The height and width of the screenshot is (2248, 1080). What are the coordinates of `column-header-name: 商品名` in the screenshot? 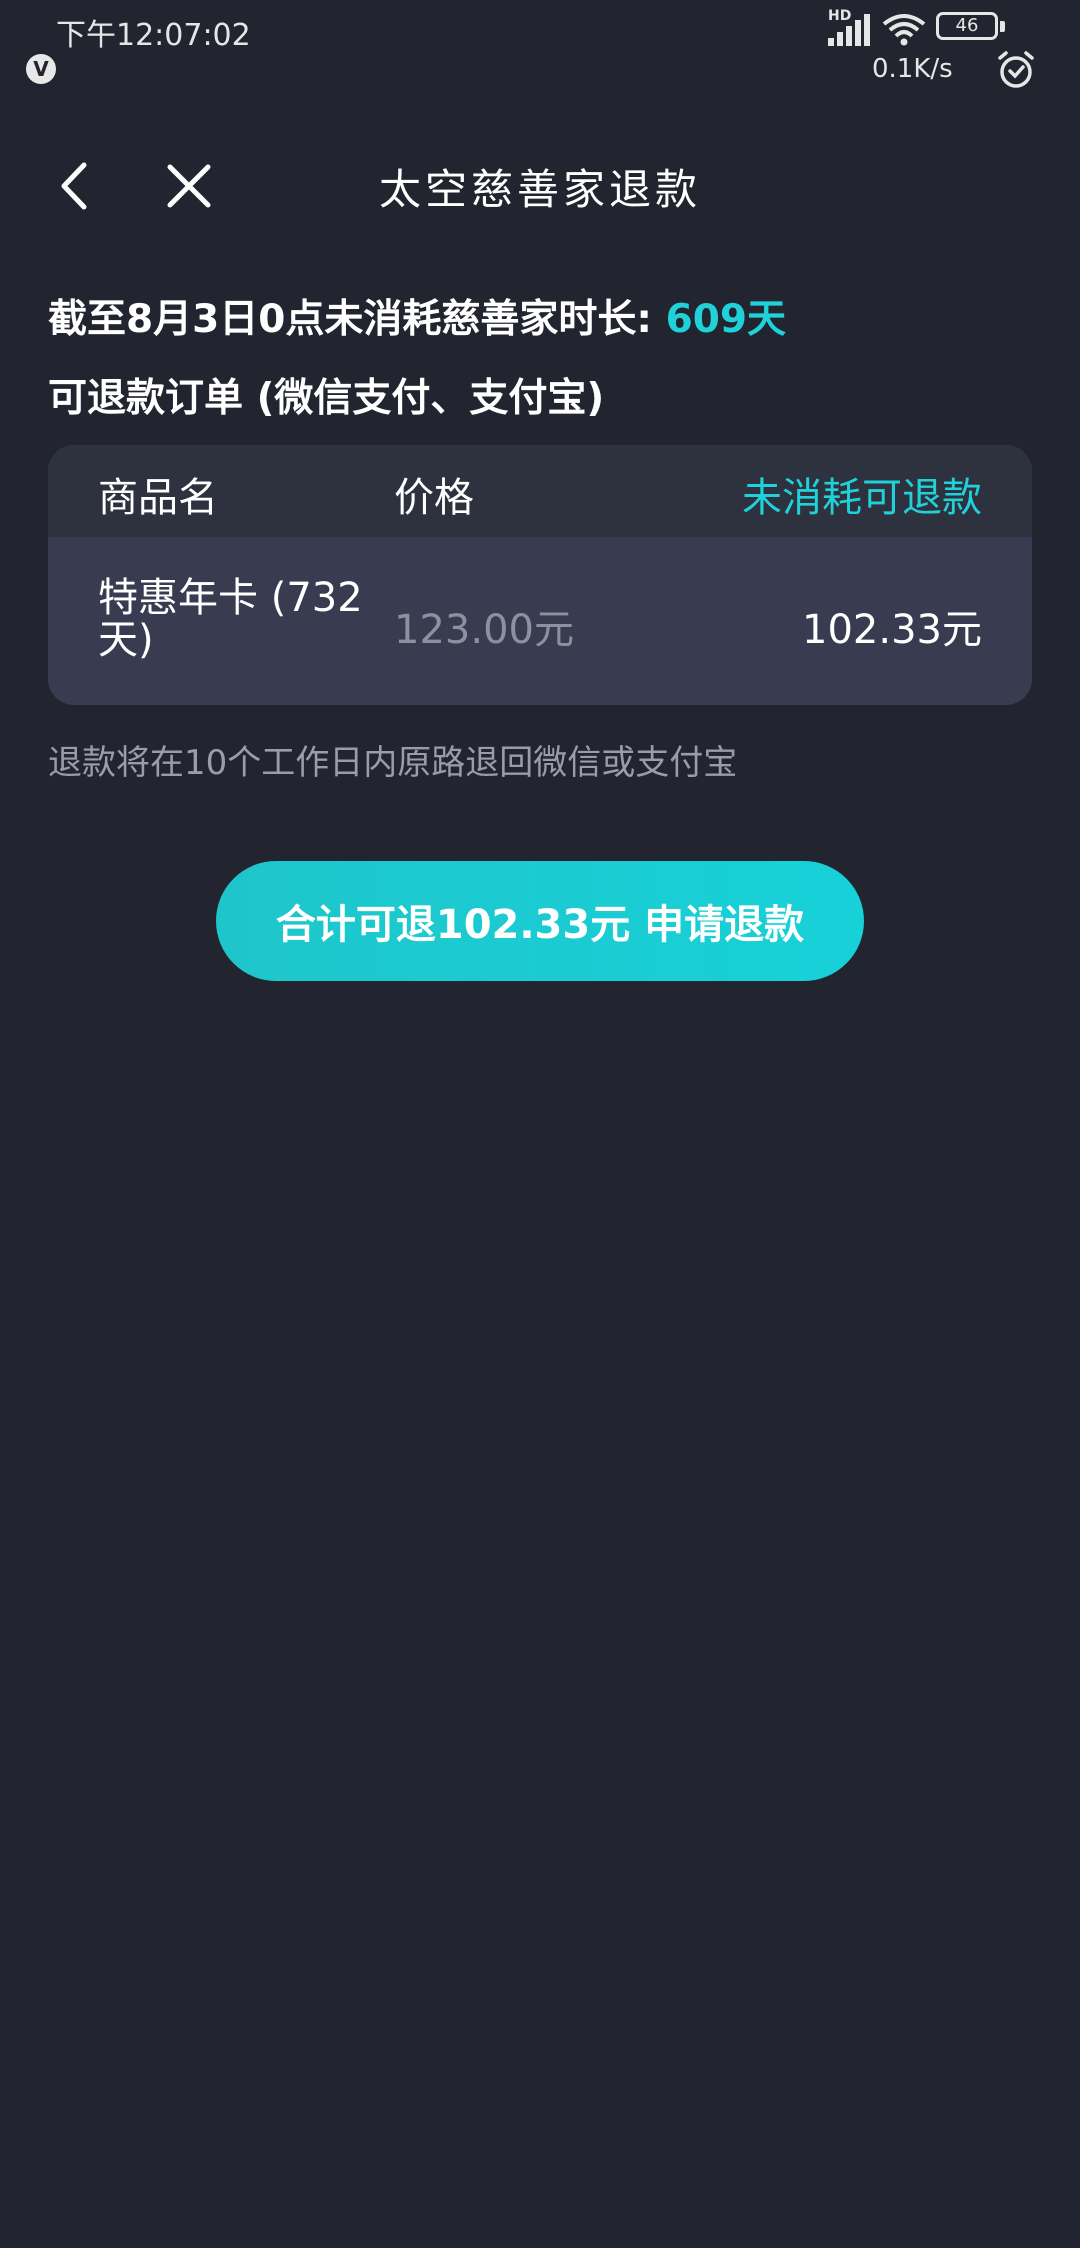 It's located at (158, 498).